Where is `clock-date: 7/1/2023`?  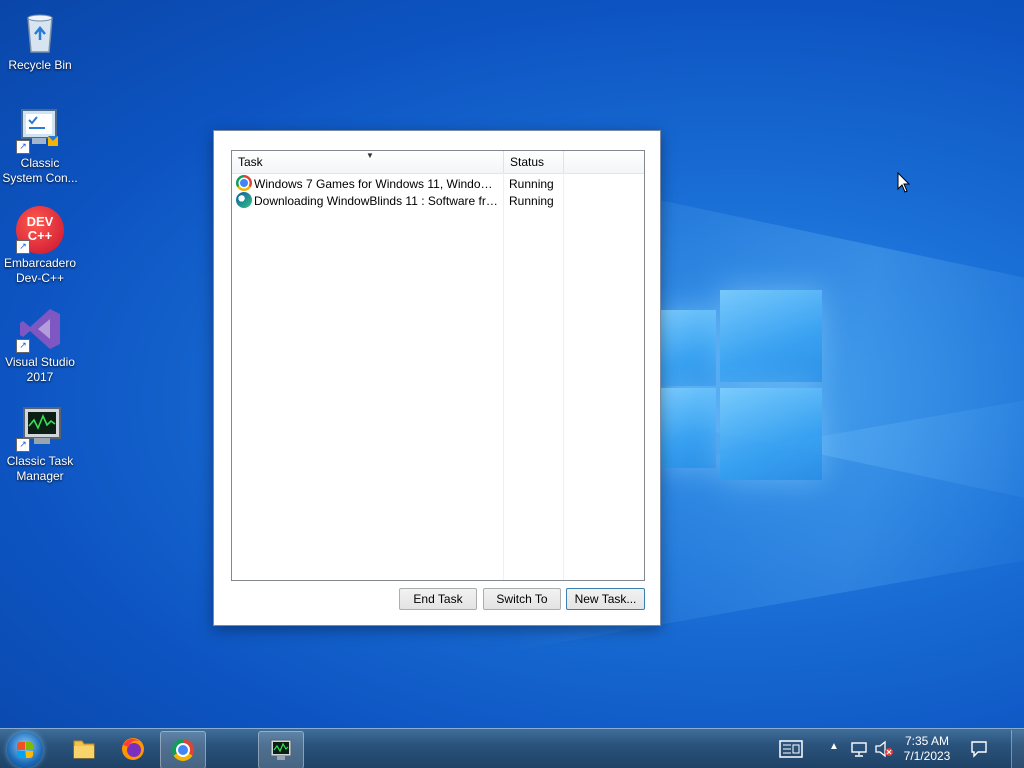
clock-date: 7/1/2023 is located at coordinates (927, 756).